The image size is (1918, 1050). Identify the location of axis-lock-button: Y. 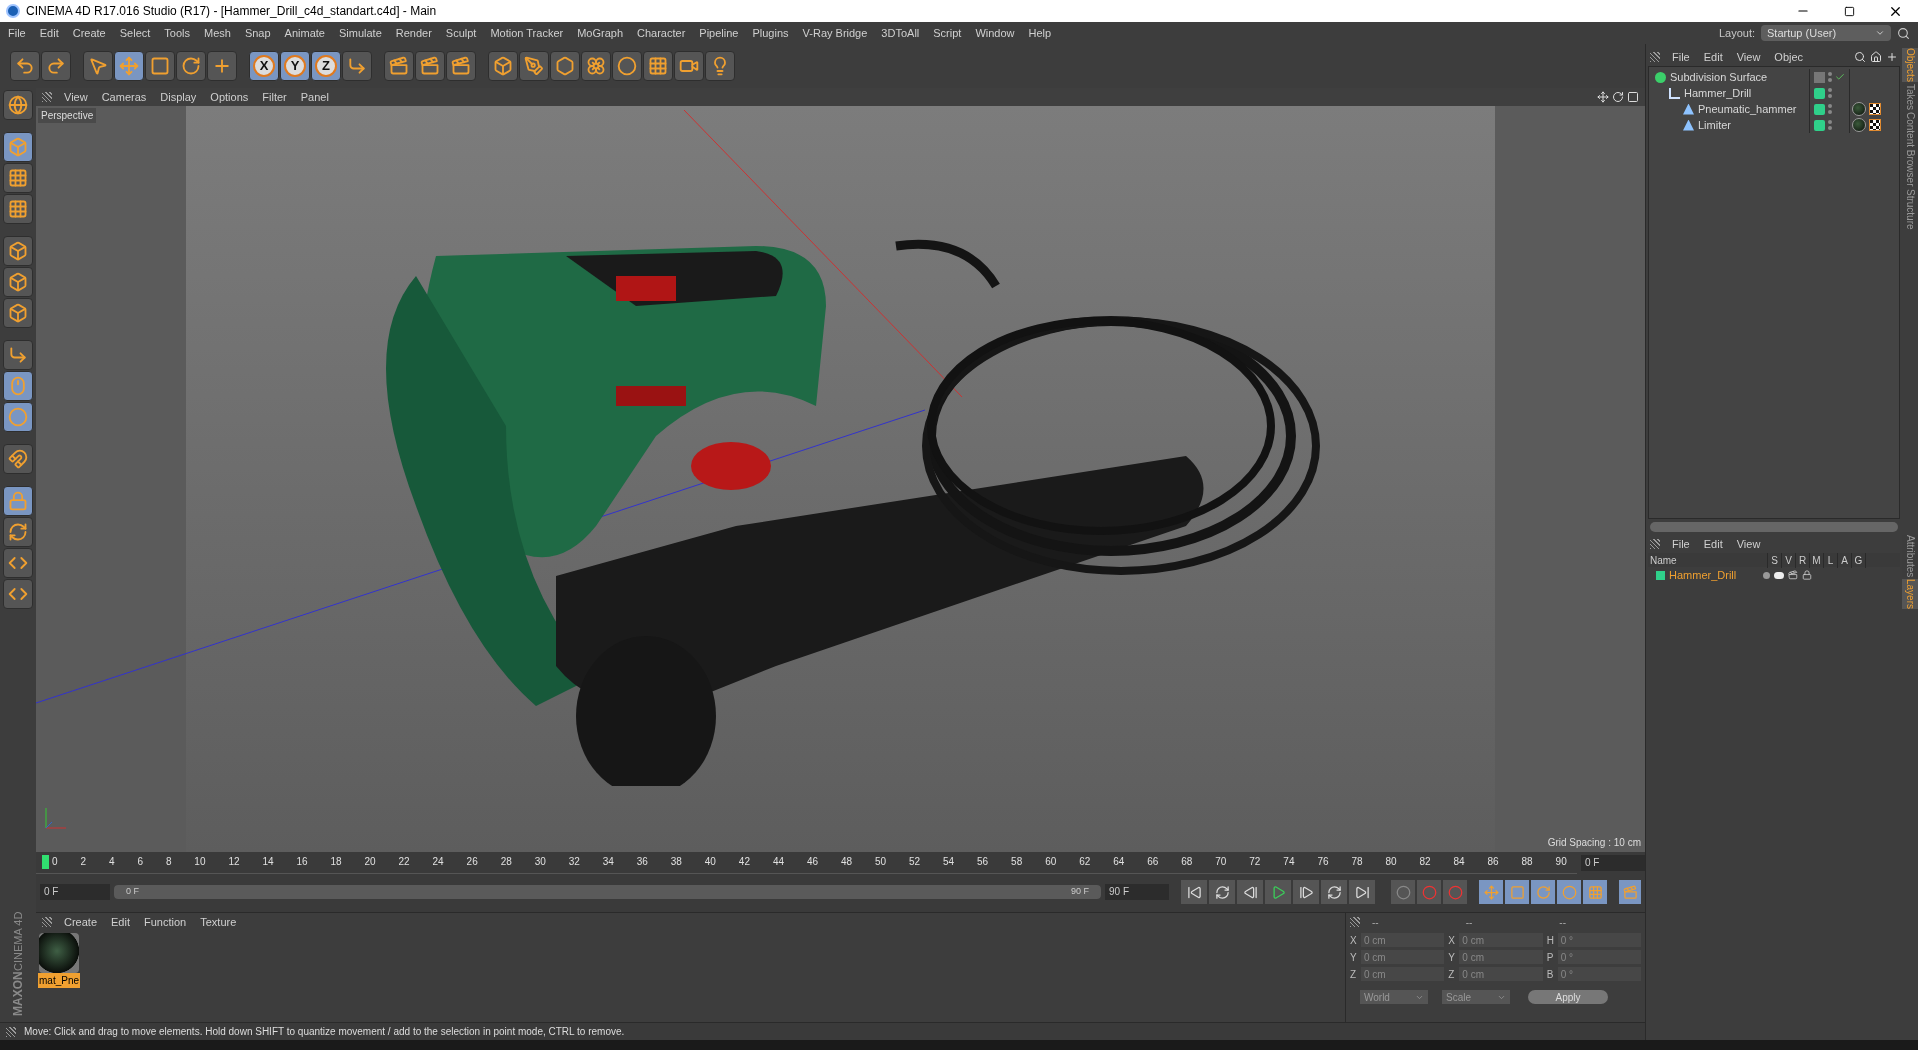
(295, 66).